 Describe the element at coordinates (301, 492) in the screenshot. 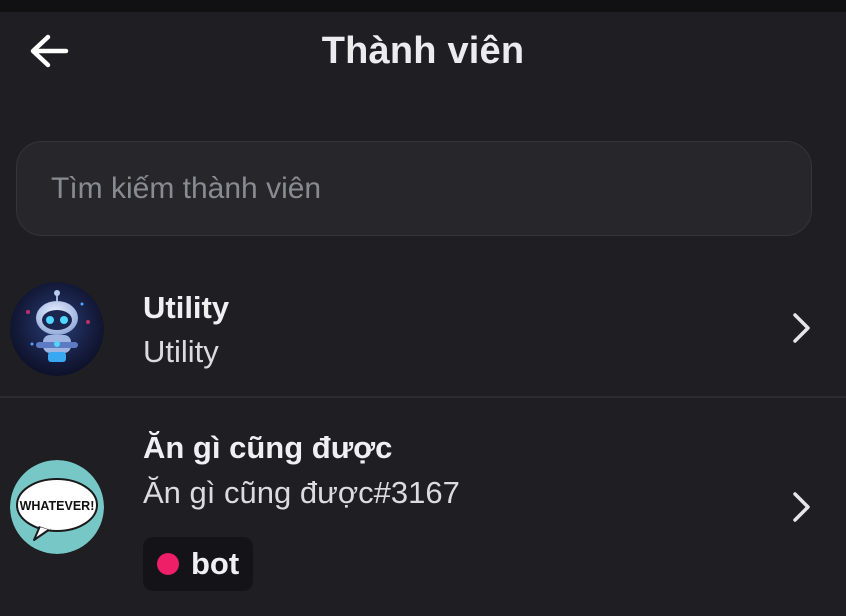

I see `member-username: Ăn gì cũng được#3167` at that location.